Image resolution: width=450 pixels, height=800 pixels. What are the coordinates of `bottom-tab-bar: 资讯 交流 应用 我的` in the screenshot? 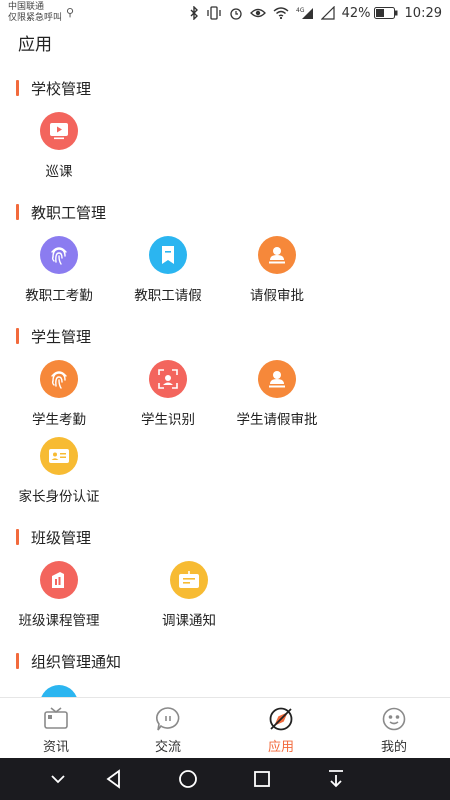 It's located at (225, 728).